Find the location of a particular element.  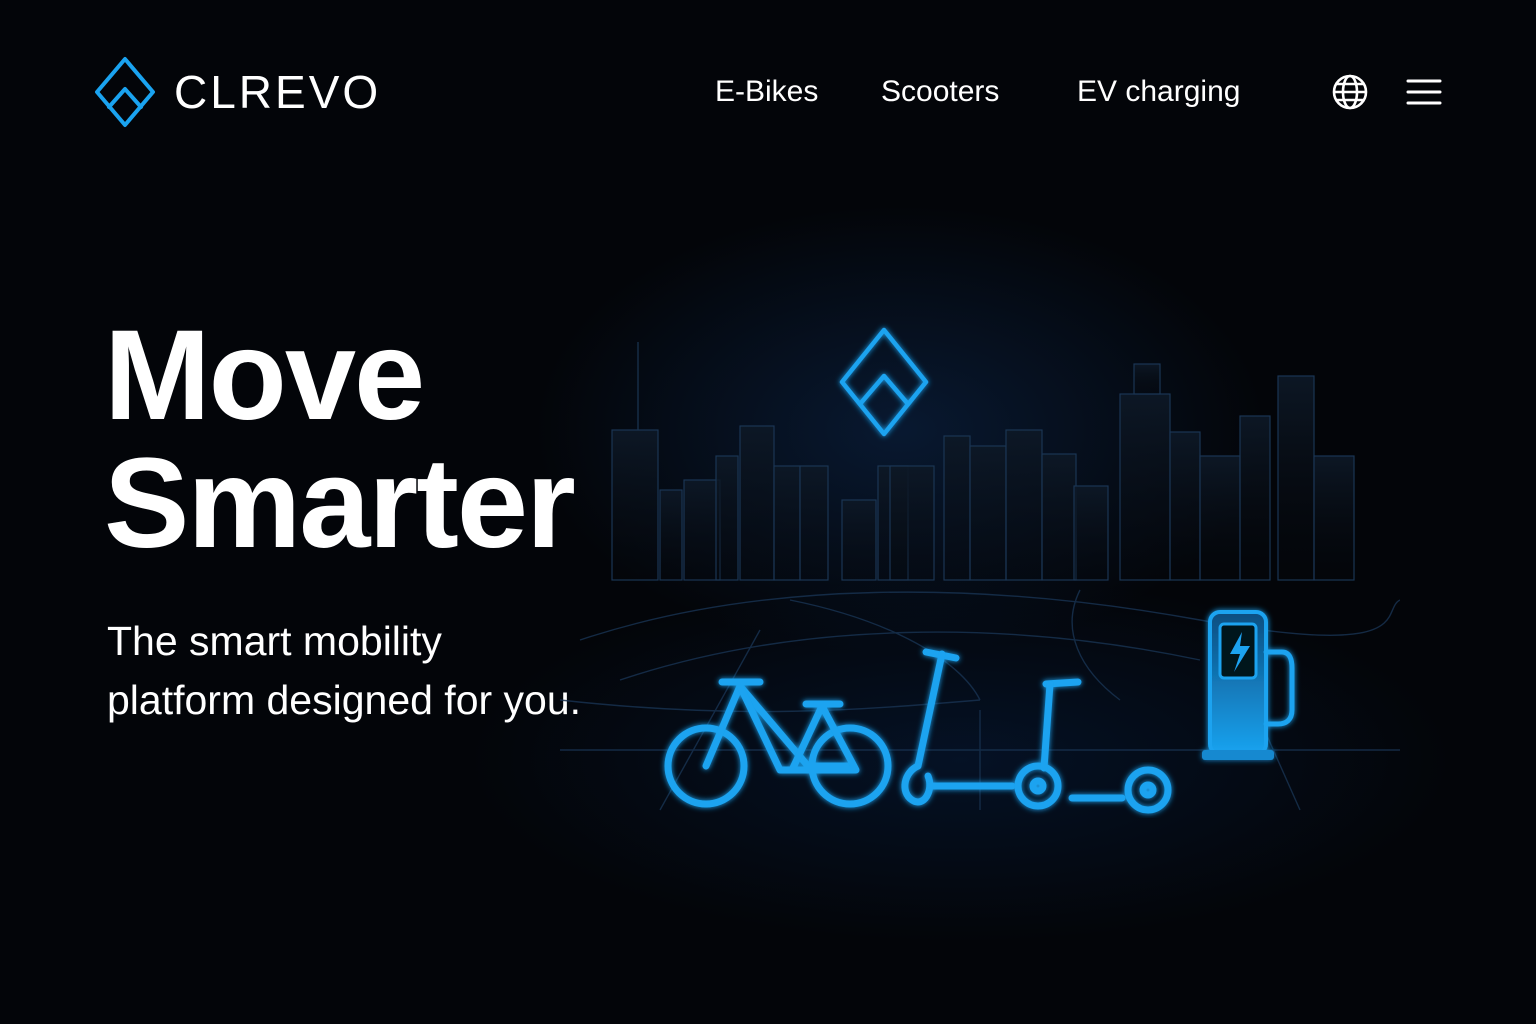

city-skyline is located at coordinates (983, 461).